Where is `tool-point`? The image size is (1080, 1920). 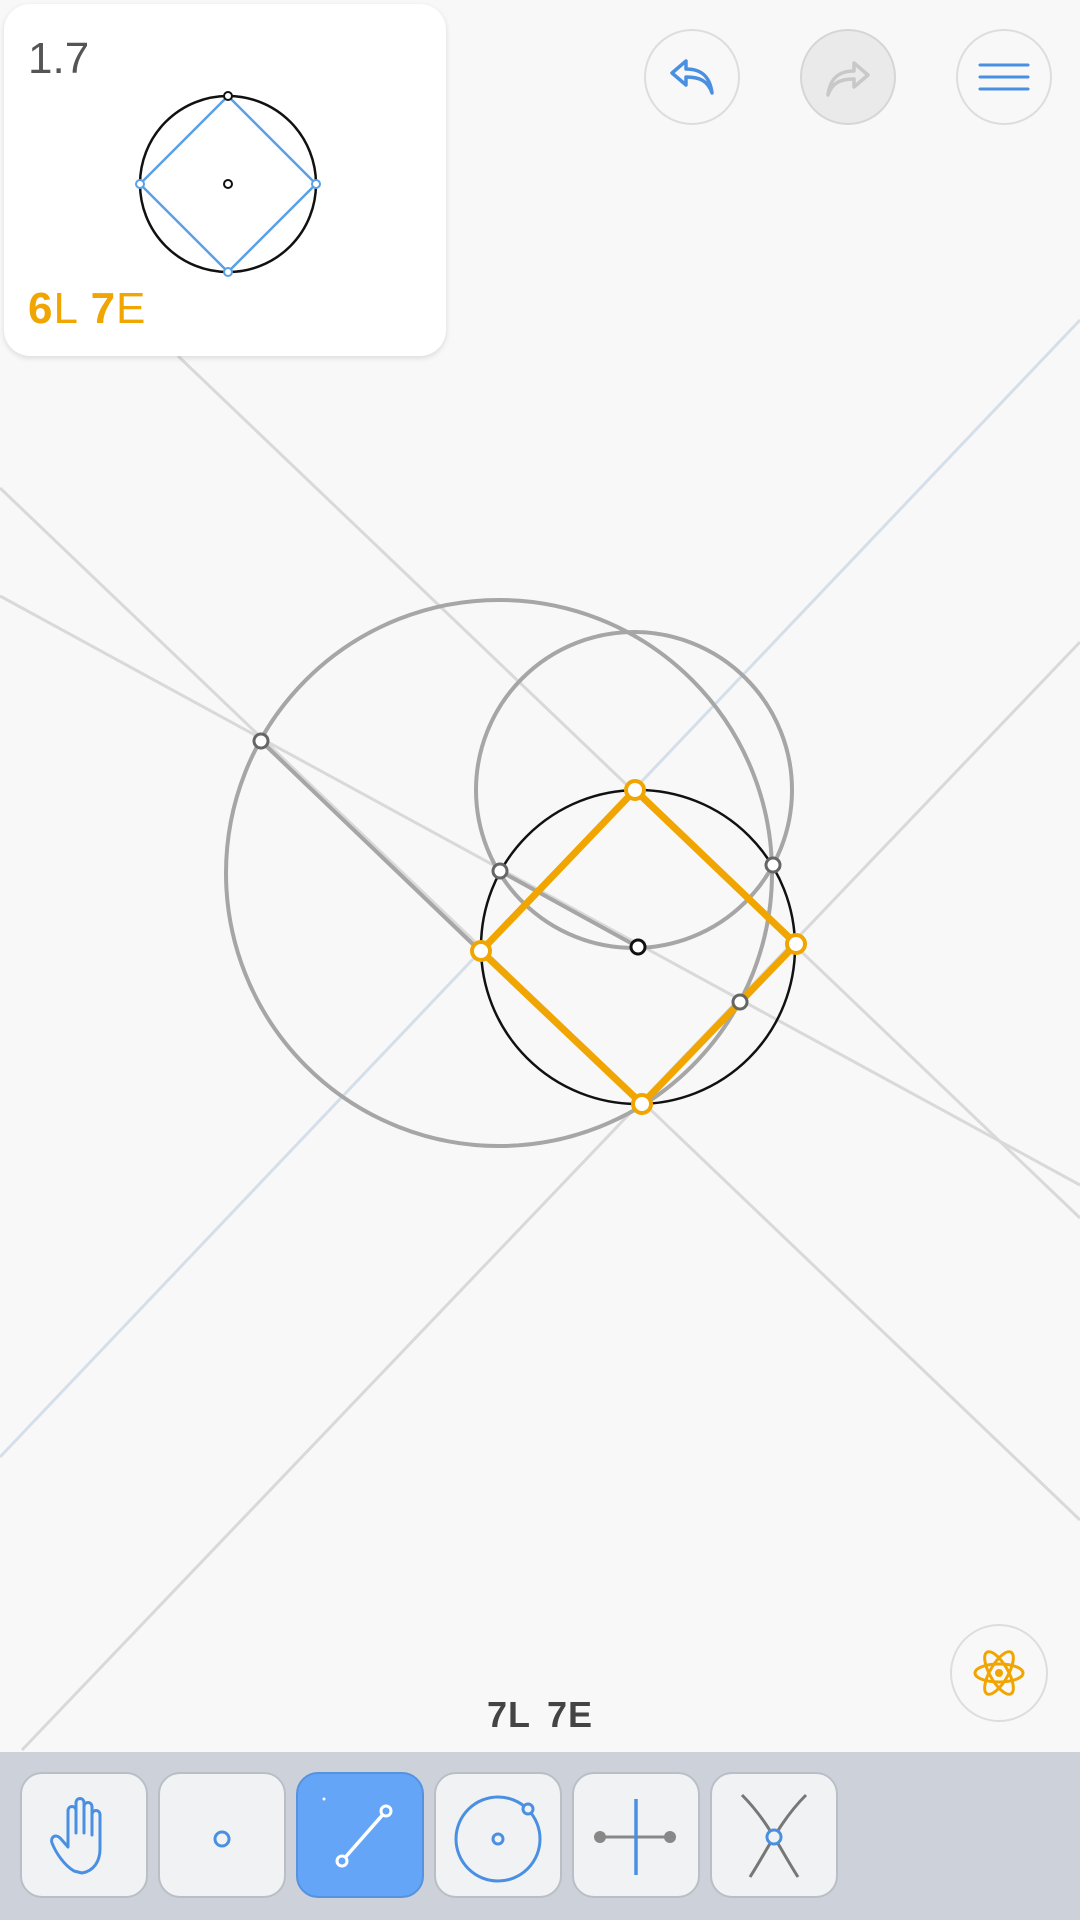
tool-point is located at coordinates (222, 1835).